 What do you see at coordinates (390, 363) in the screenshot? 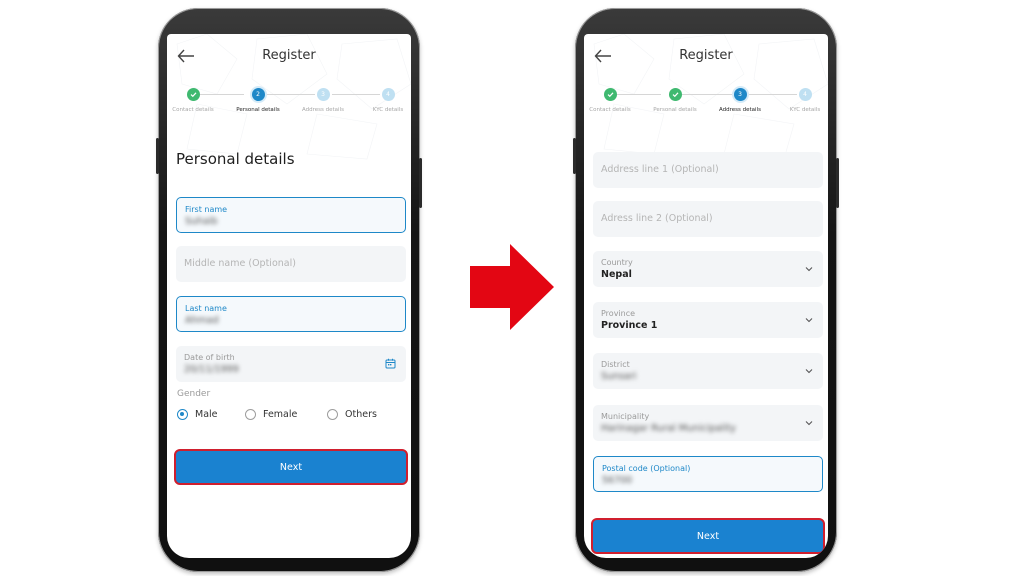
I see `calendar-icon` at bounding box center [390, 363].